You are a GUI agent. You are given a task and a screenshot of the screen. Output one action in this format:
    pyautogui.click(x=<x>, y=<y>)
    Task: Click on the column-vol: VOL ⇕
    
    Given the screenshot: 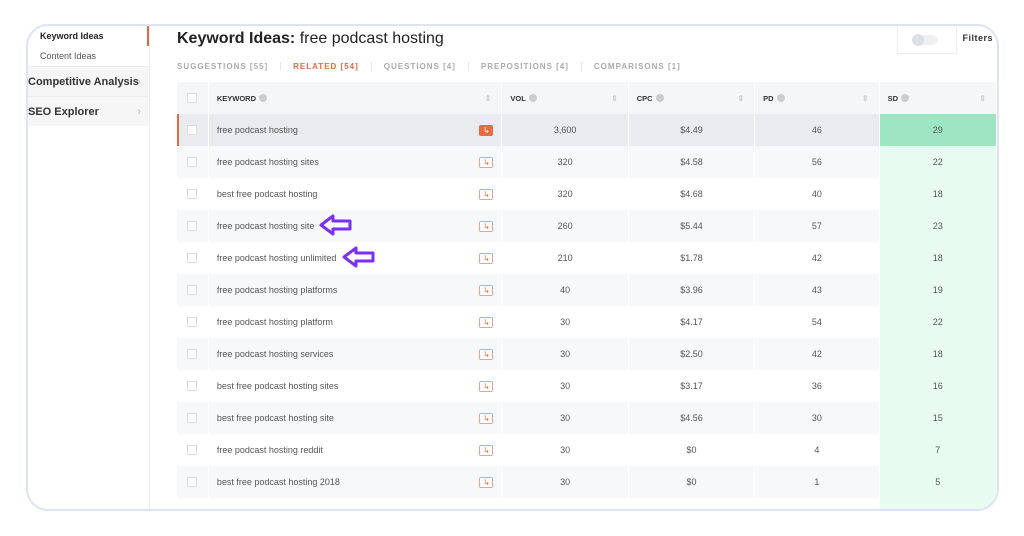 What is the action you would take?
    pyautogui.click(x=565, y=98)
    